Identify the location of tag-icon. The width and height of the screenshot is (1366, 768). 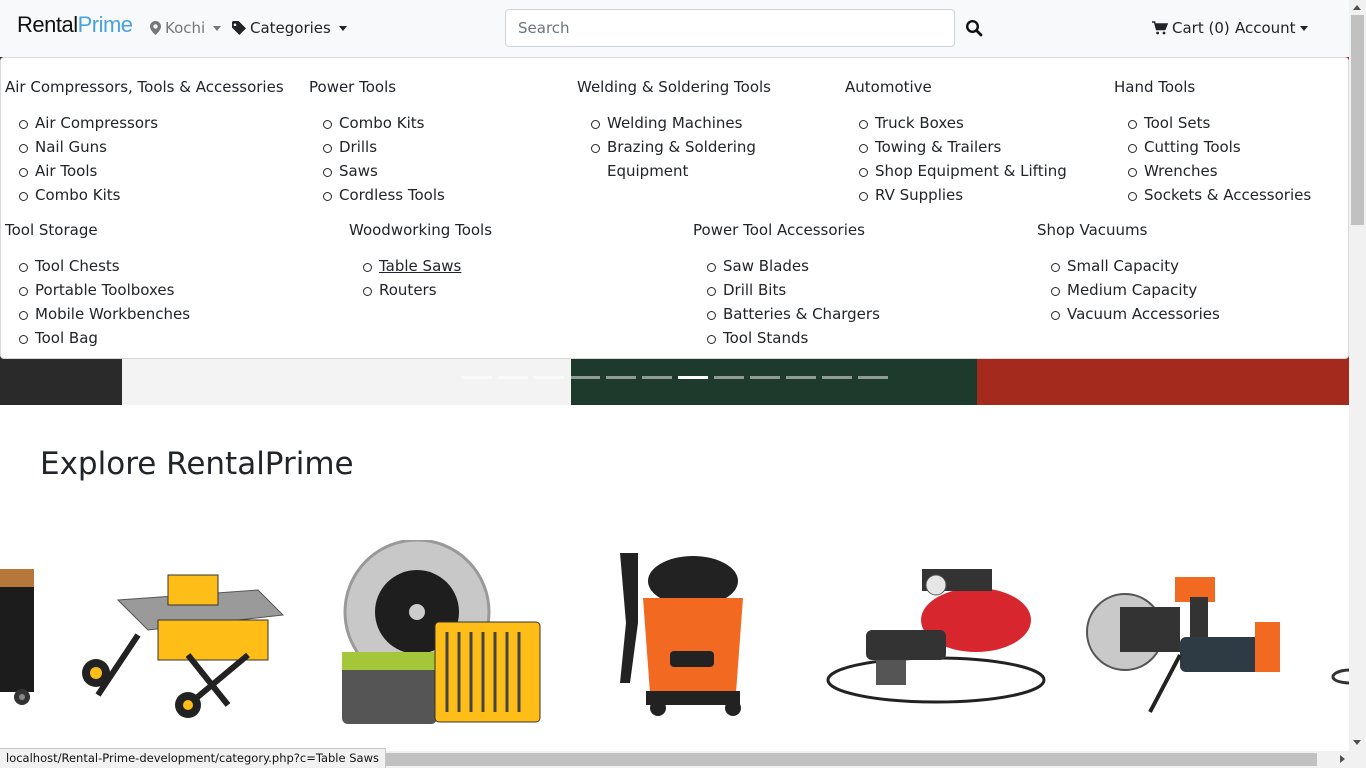
(239, 28).